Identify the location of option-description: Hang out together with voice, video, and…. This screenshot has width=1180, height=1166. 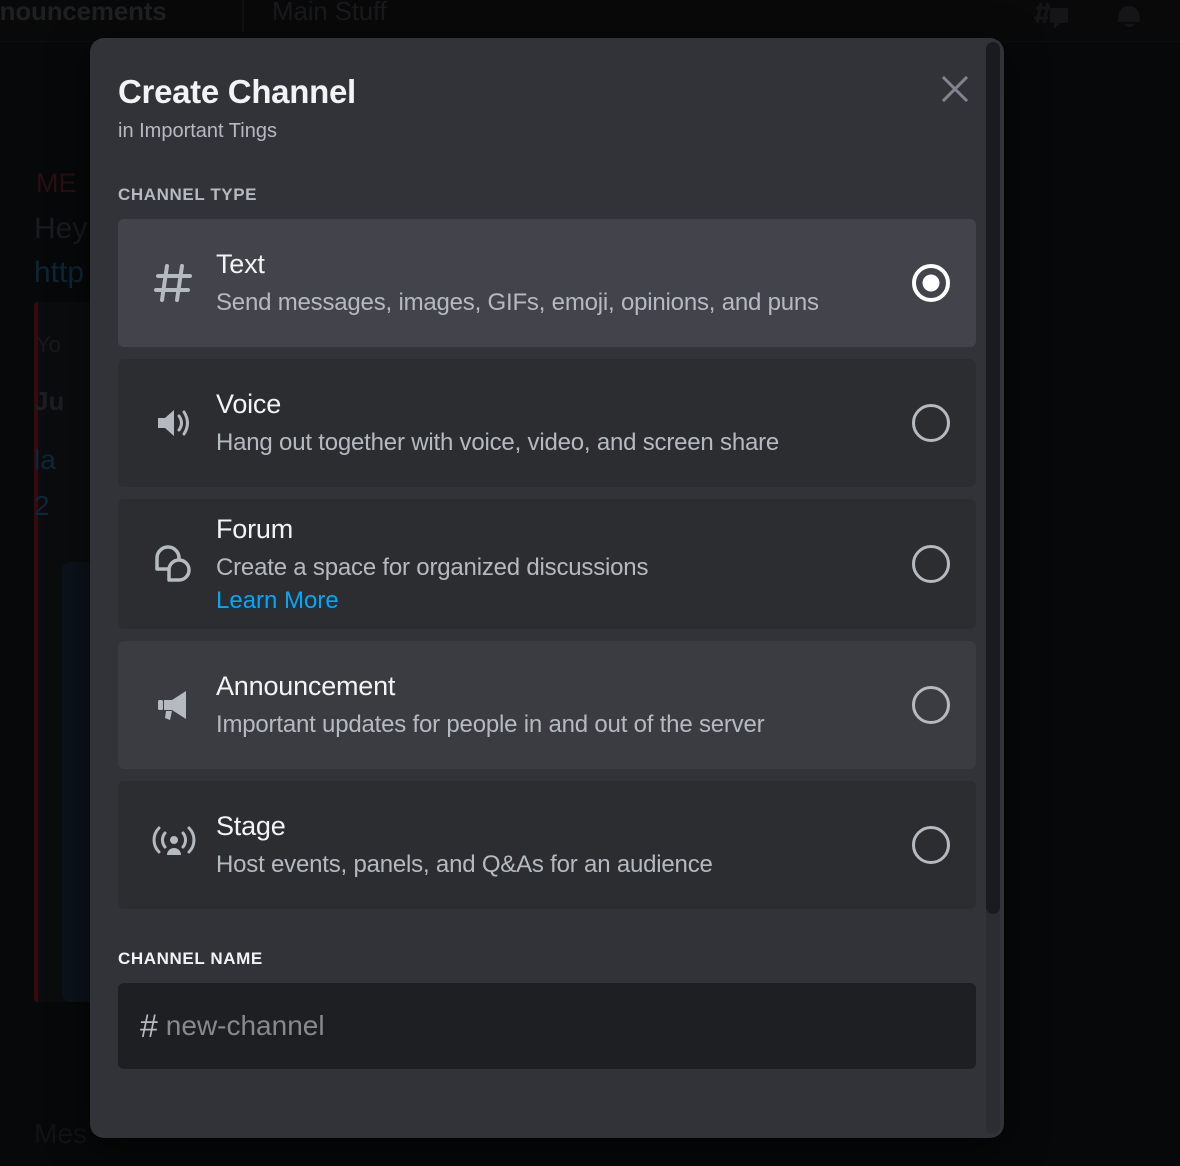
(498, 443).